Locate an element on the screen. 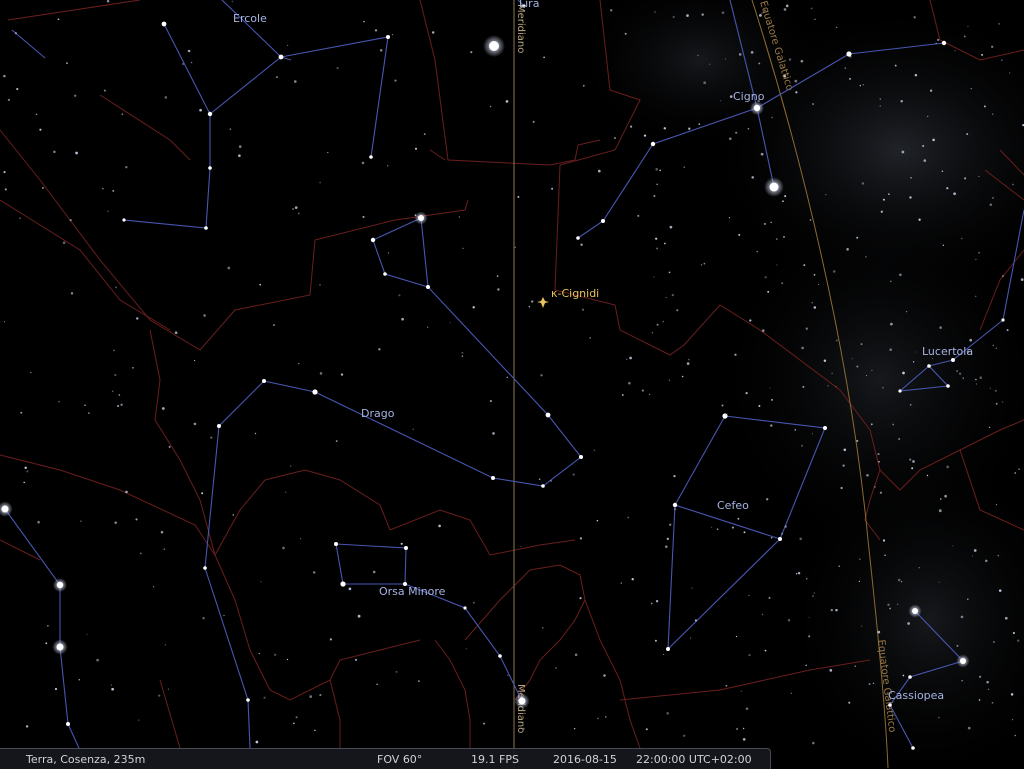 The image size is (1024, 769). date-readout: 2016-08-15 is located at coordinates (585, 759).